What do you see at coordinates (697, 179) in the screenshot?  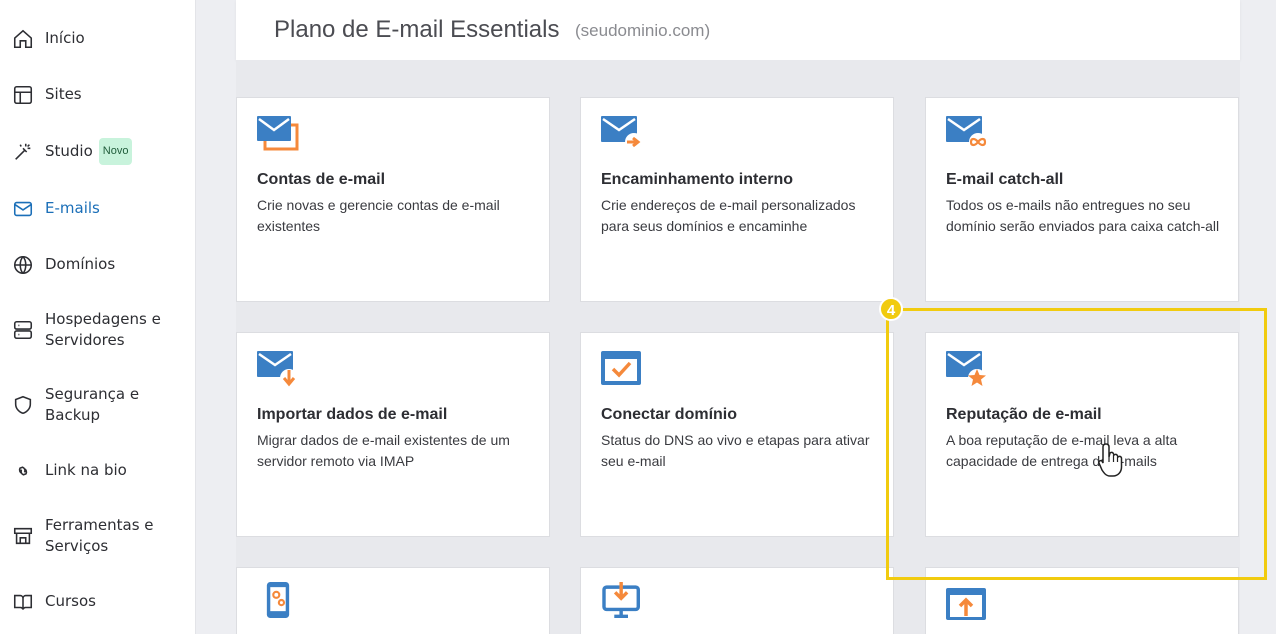 I see `card-title: Encaminhamento interno` at bounding box center [697, 179].